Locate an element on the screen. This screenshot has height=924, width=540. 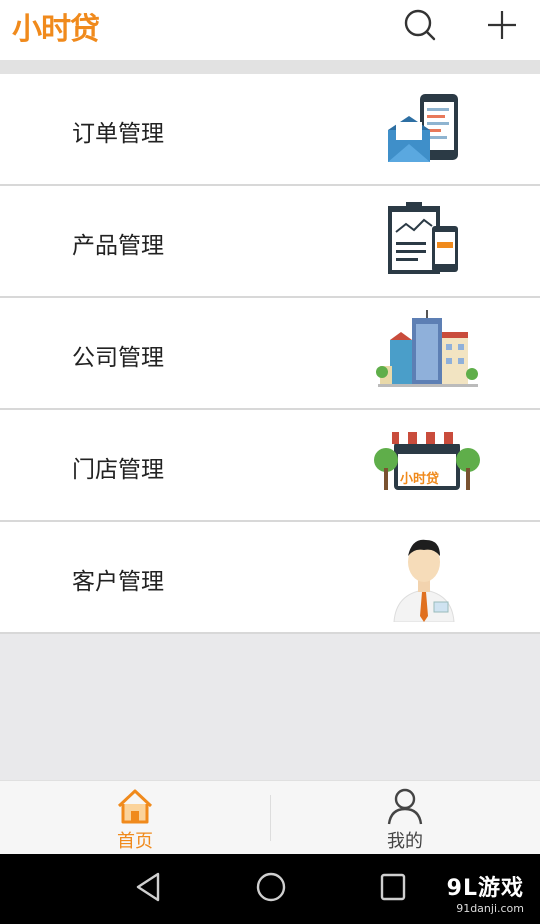
watermark: 9L游戏 91danji.com is located at coordinates (485, 892).